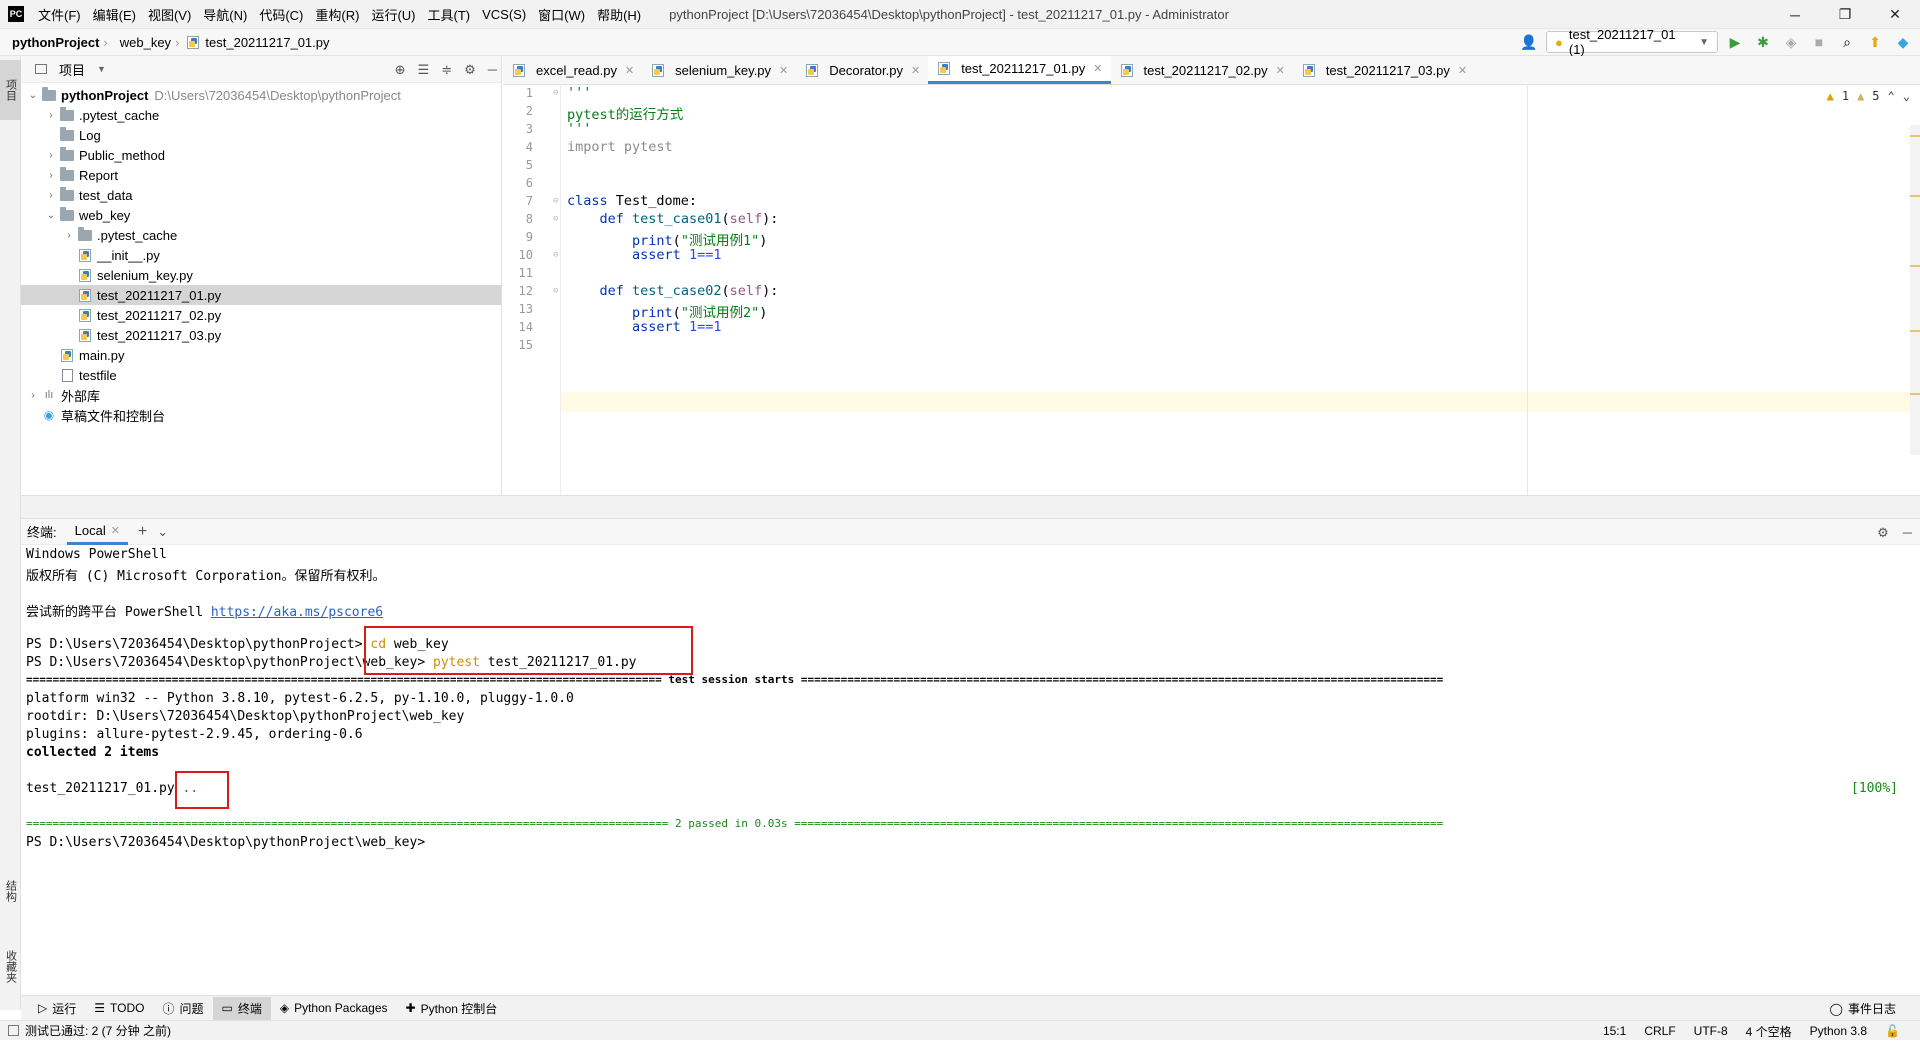  Describe the element at coordinates (119, 1008) in the screenshot. I see `todo-tool-button: ☰ TODO` at that location.